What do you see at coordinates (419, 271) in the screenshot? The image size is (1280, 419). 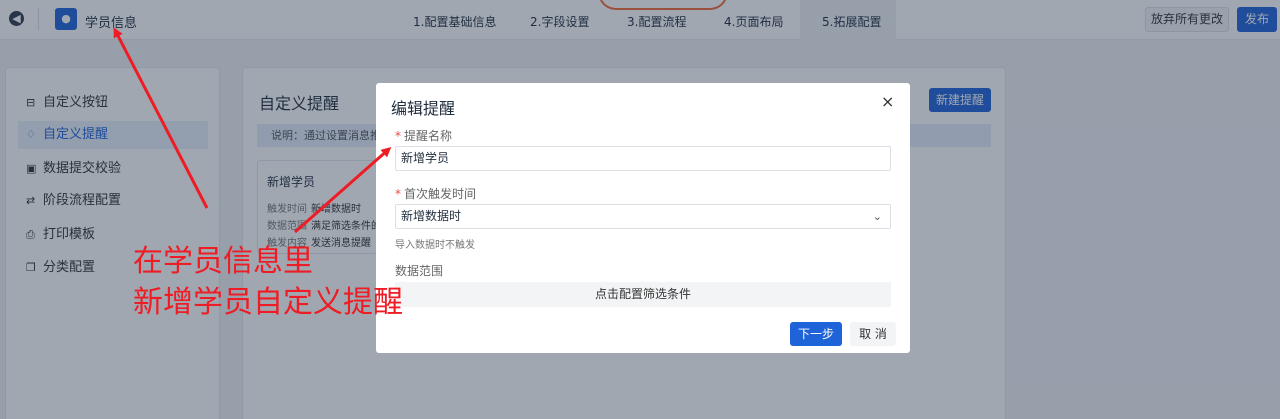 I see `data-range-label: 数据范围` at bounding box center [419, 271].